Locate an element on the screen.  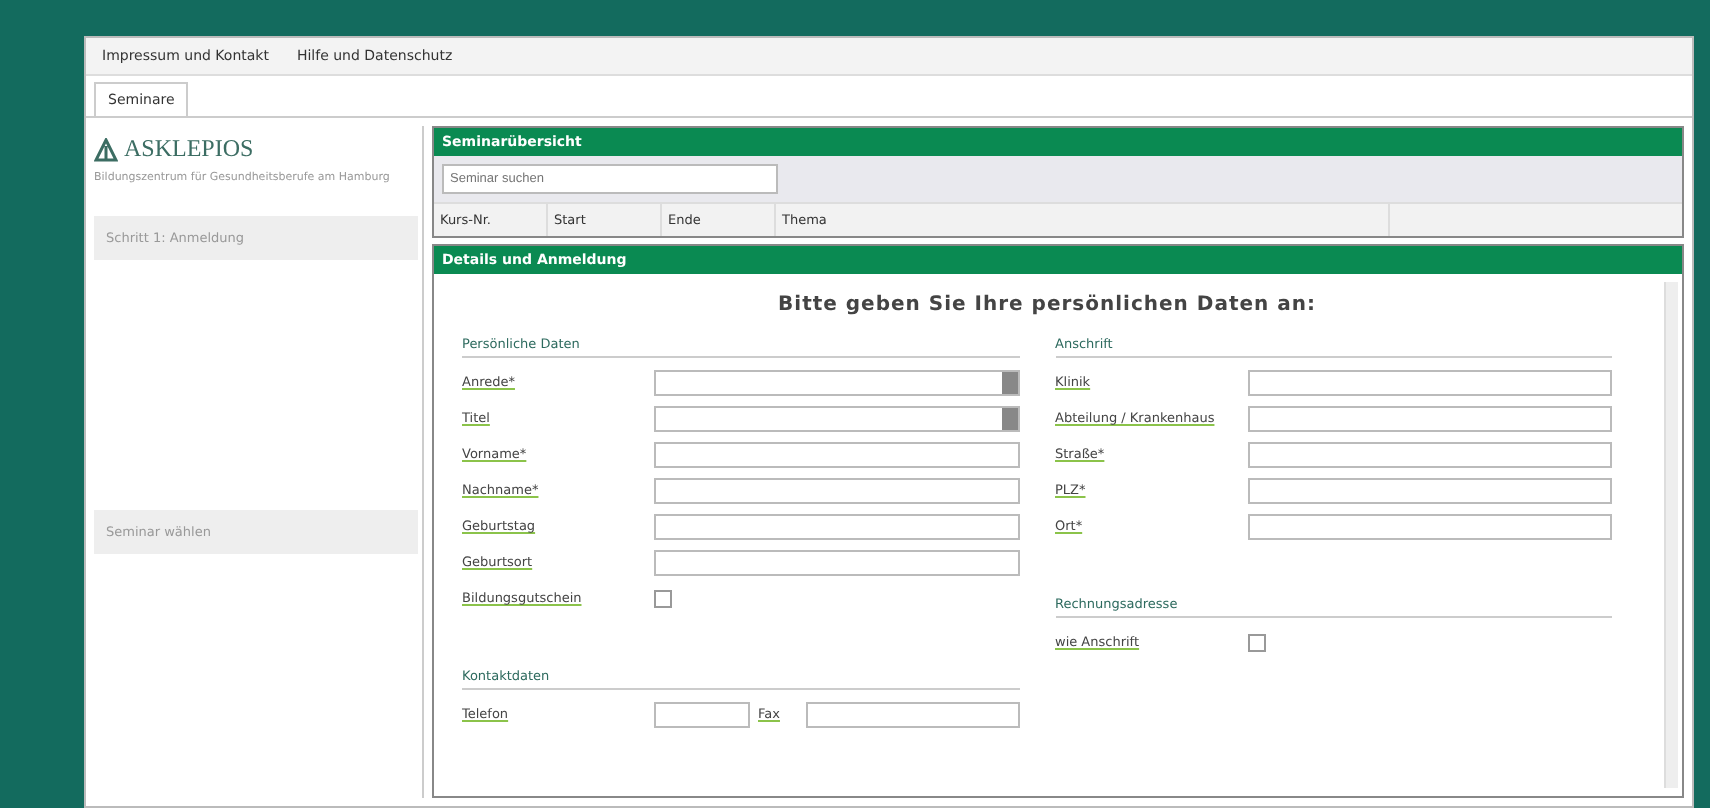
logo-text: ASKLEPIOS is located at coordinates (189, 149).